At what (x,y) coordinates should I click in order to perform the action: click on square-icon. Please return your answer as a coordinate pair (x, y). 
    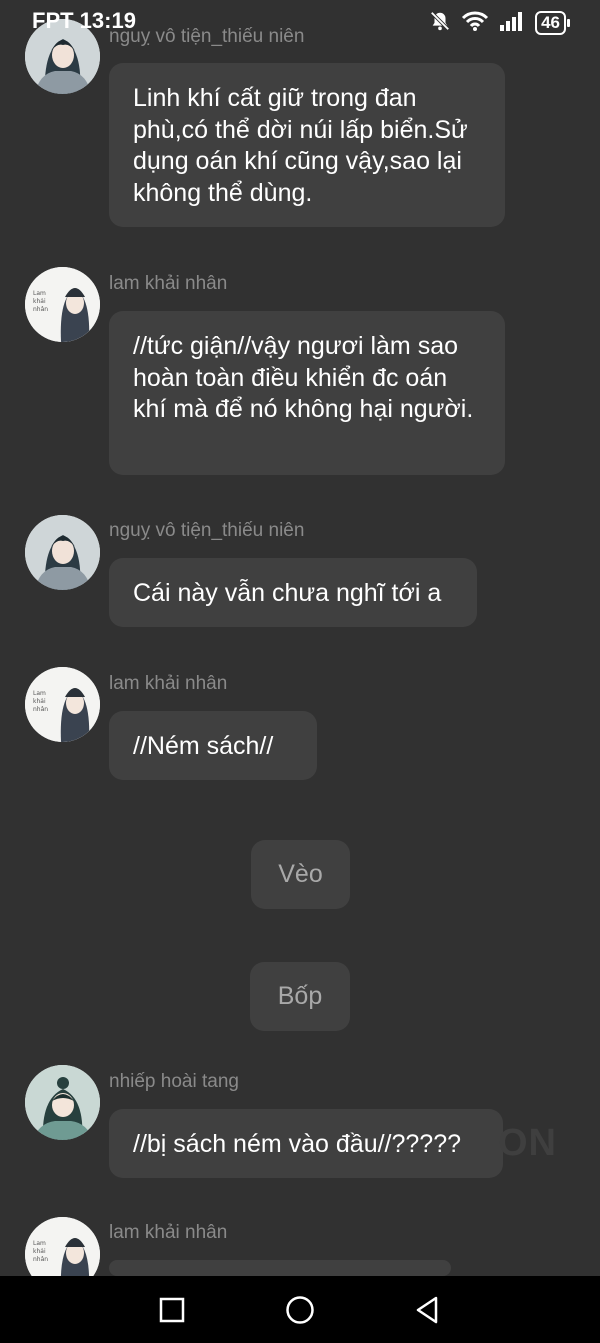
    Looking at the image, I should click on (172, 1310).